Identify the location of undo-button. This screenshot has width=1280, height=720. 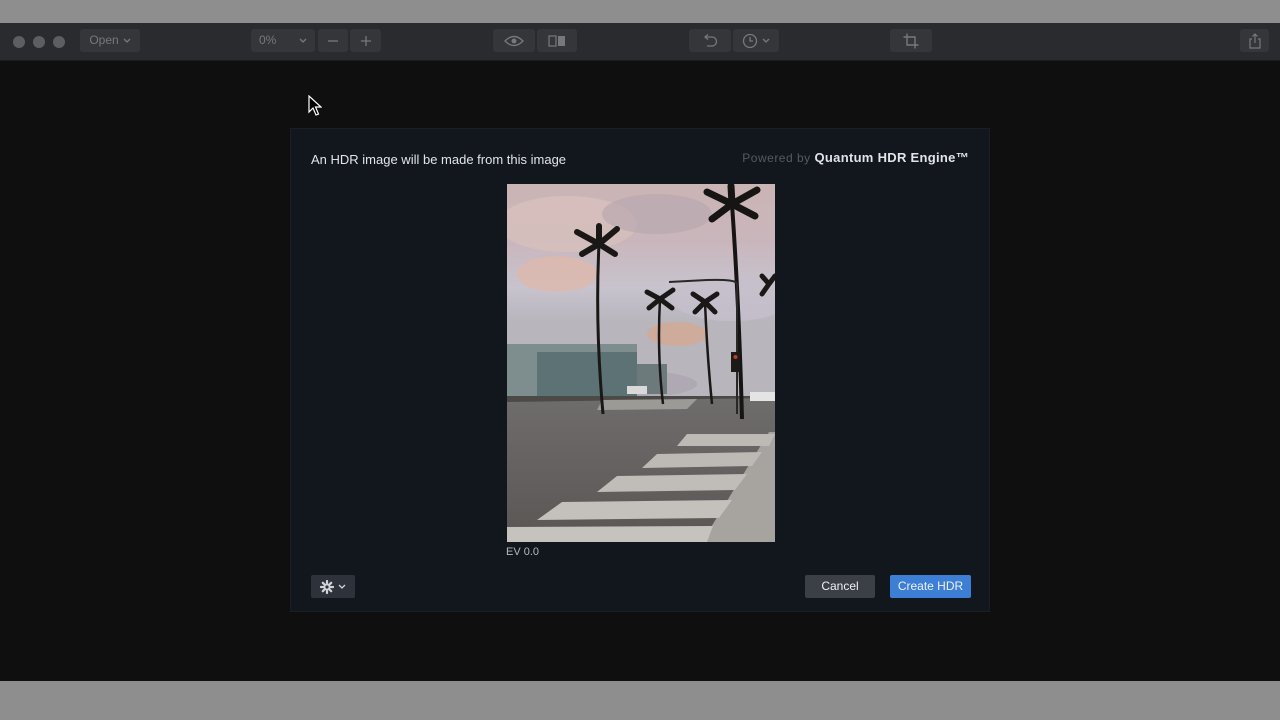
(710, 40).